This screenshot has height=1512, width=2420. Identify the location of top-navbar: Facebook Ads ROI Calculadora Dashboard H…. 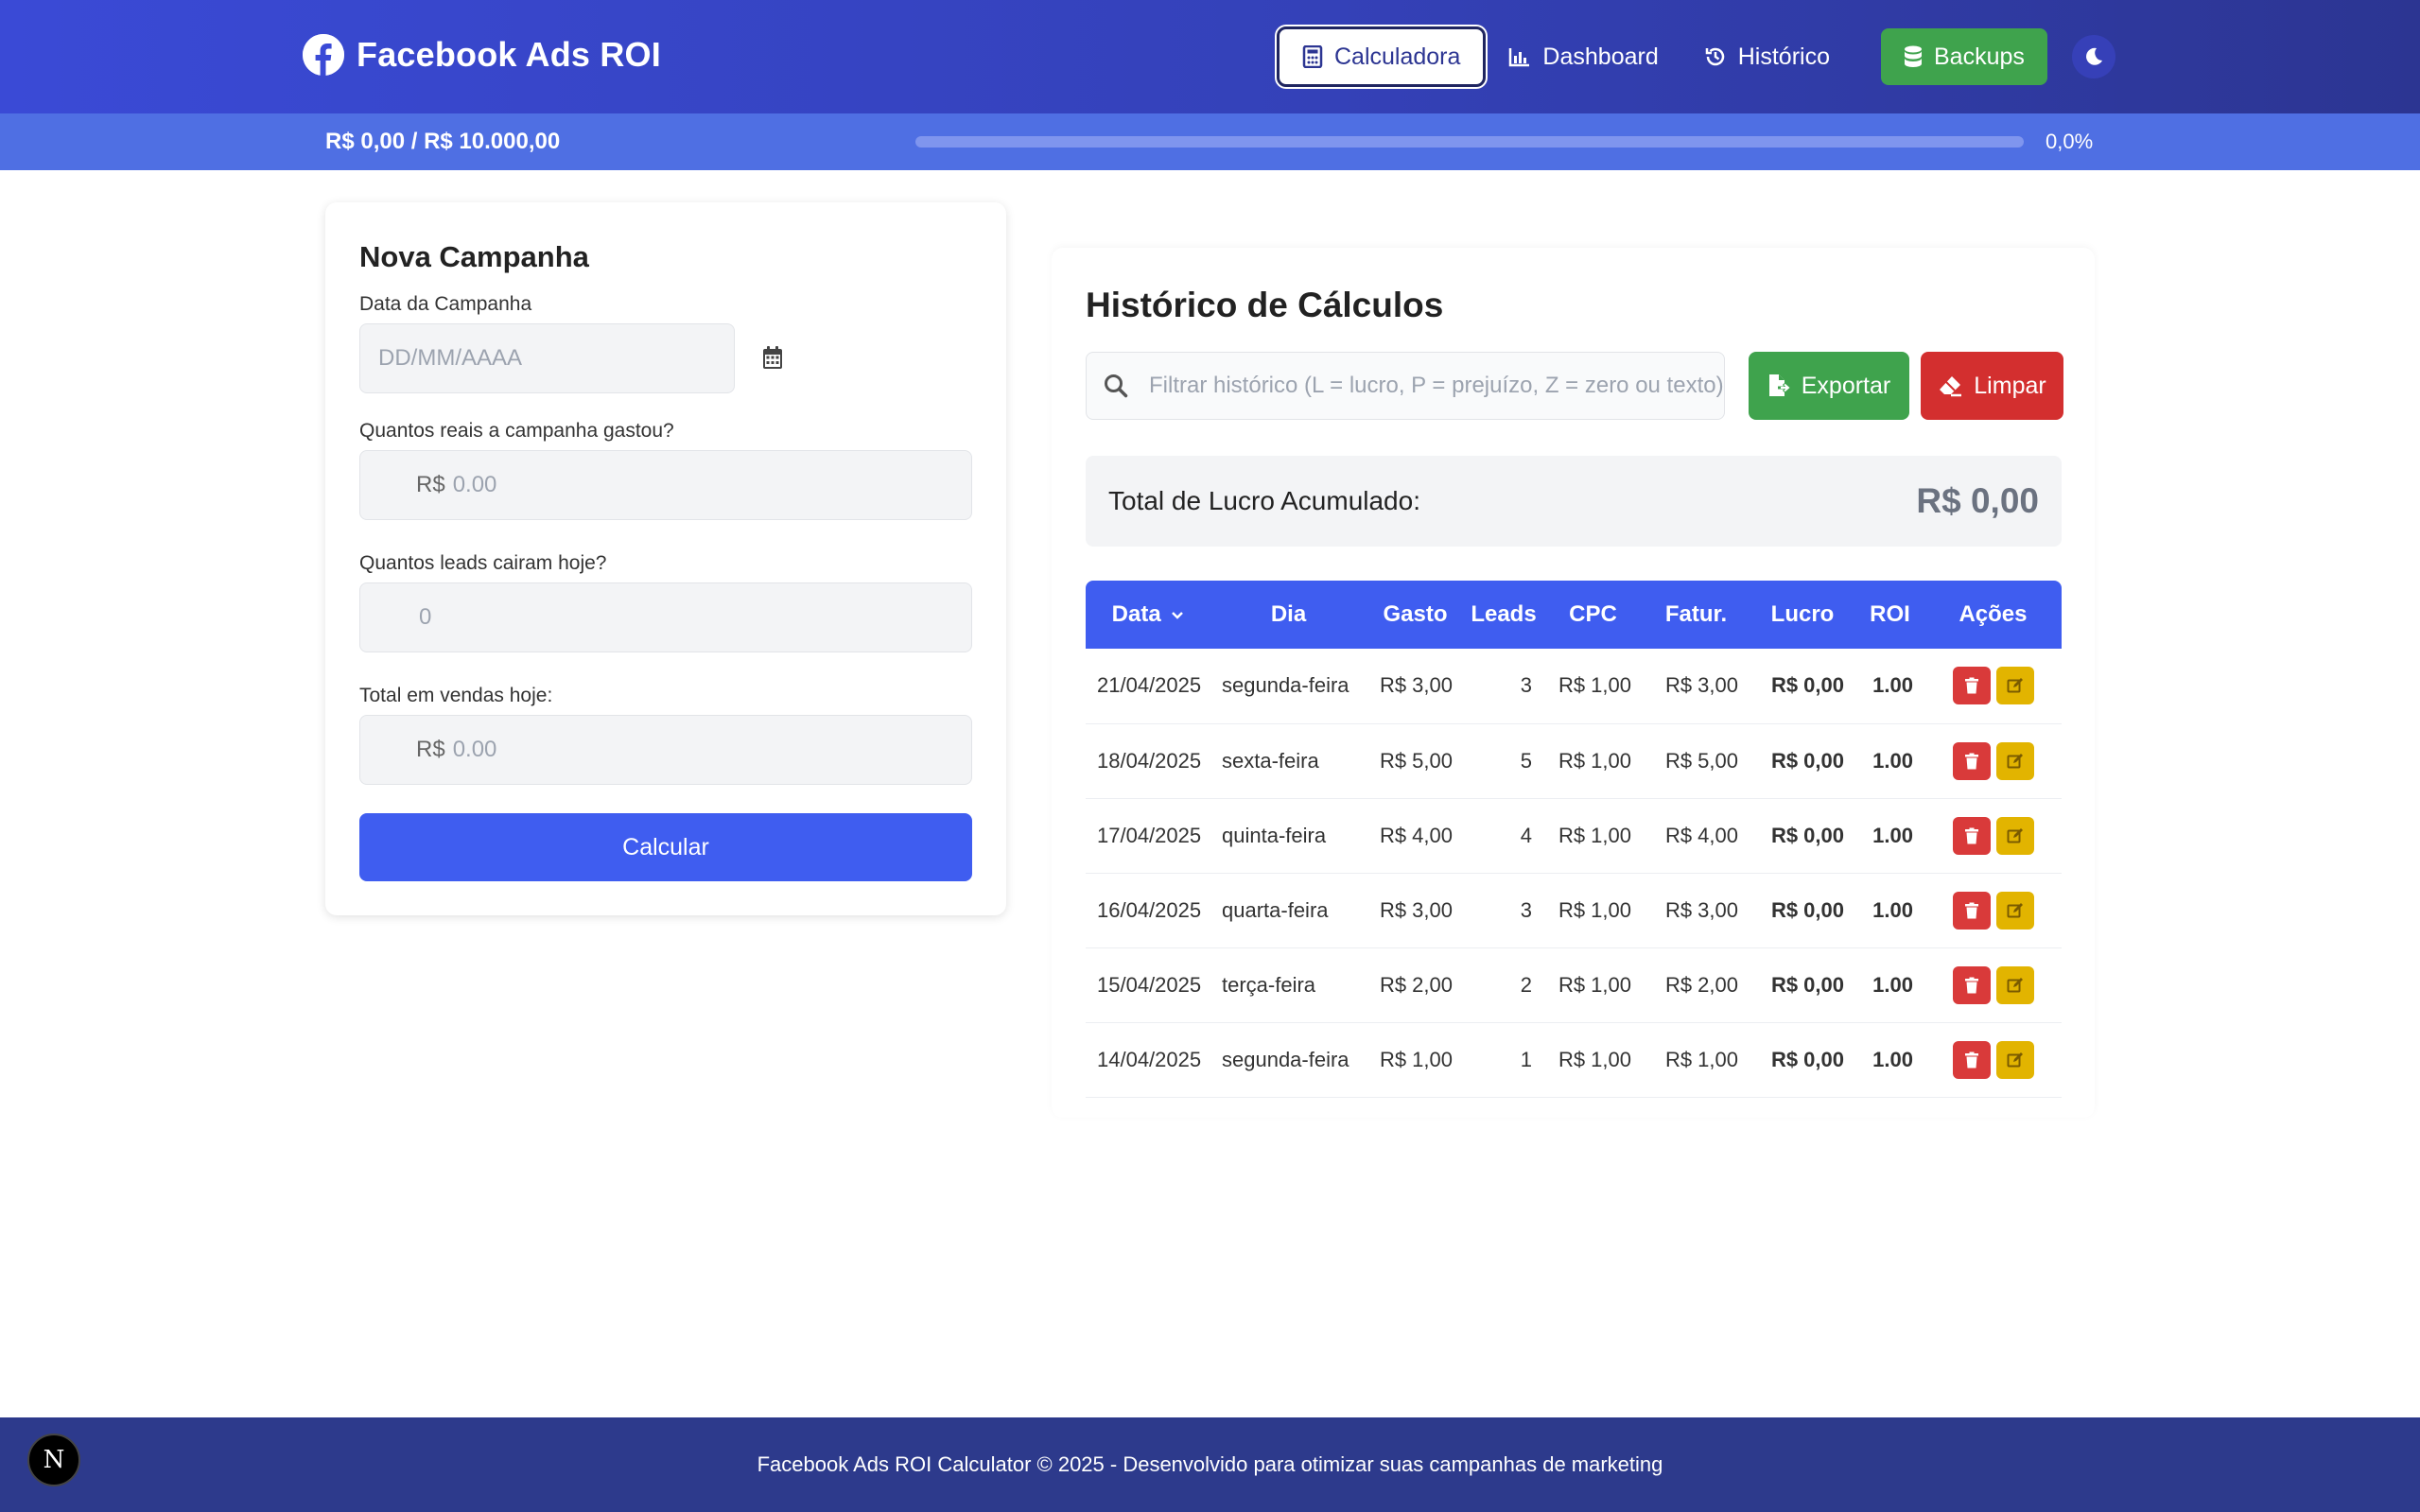
(1210, 56).